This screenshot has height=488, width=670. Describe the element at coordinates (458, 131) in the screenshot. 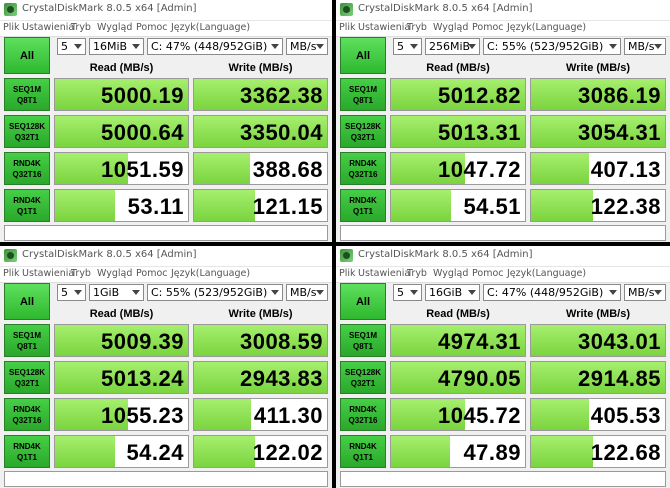

I see `read-result: 5013.31` at that location.